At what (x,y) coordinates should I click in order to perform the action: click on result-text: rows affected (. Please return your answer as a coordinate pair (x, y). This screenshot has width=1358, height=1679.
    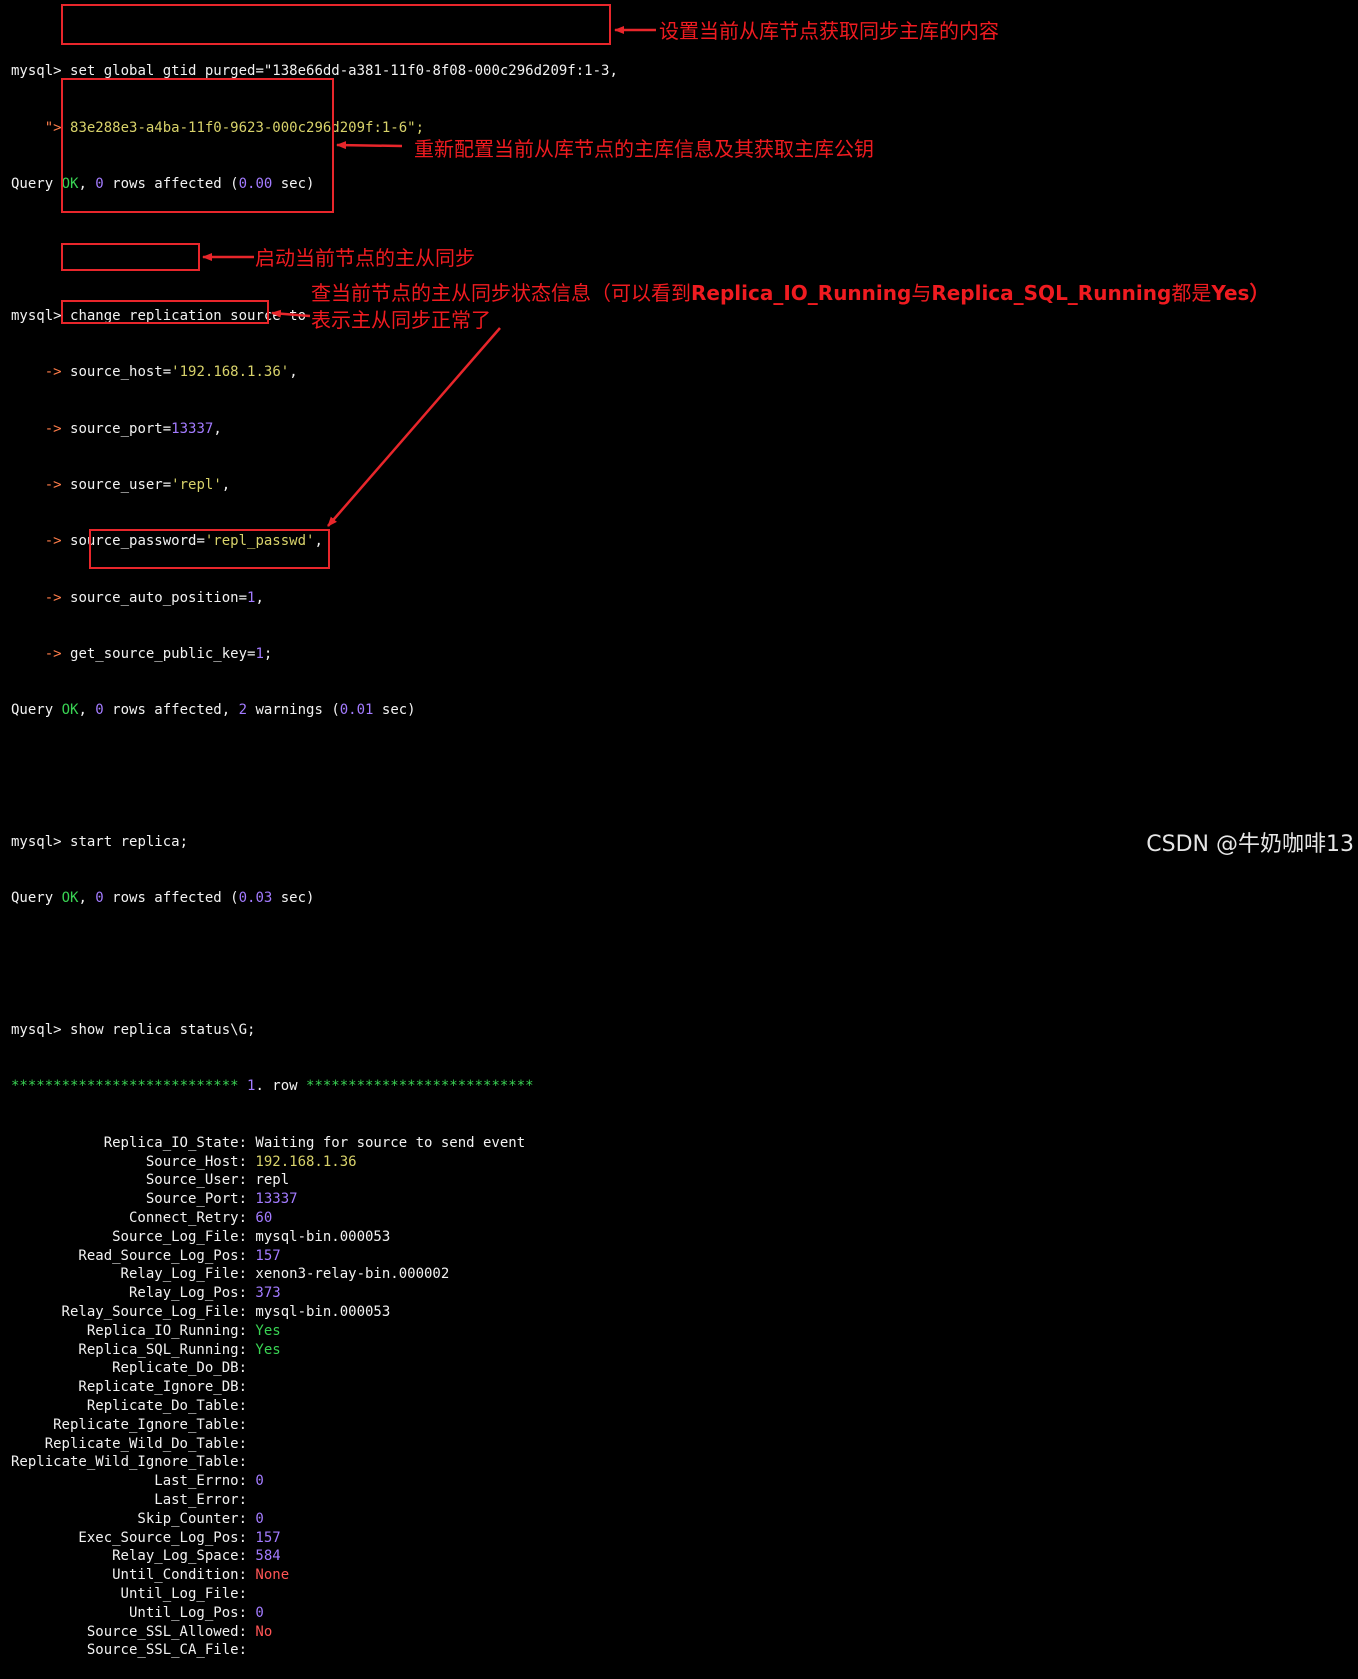
    Looking at the image, I should click on (171, 898).